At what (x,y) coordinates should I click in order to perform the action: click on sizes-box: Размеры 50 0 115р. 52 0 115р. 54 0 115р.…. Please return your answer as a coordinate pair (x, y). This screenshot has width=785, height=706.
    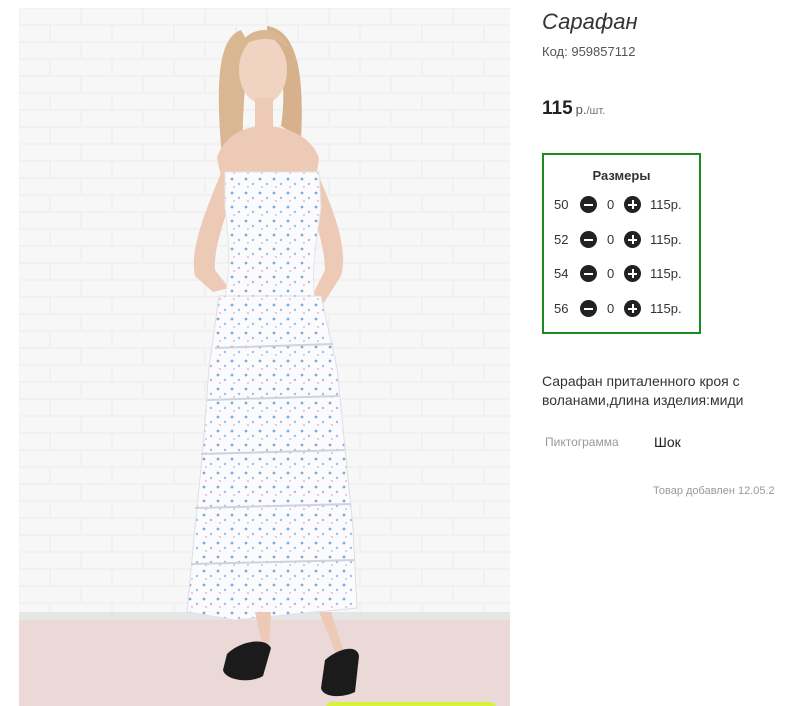
    Looking at the image, I should click on (621, 243).